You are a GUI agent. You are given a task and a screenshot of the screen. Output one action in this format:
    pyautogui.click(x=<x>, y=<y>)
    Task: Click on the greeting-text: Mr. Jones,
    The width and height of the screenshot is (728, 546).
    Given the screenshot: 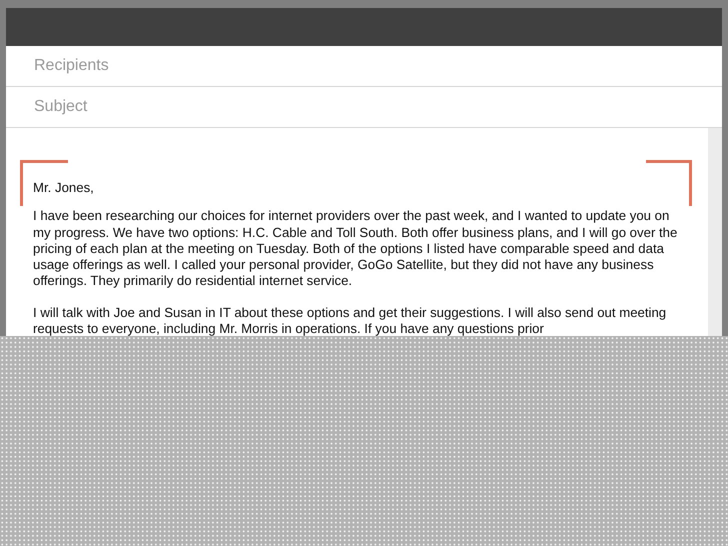 What is the action you would take?
    pyautogui.click(x=64, y=188)
    